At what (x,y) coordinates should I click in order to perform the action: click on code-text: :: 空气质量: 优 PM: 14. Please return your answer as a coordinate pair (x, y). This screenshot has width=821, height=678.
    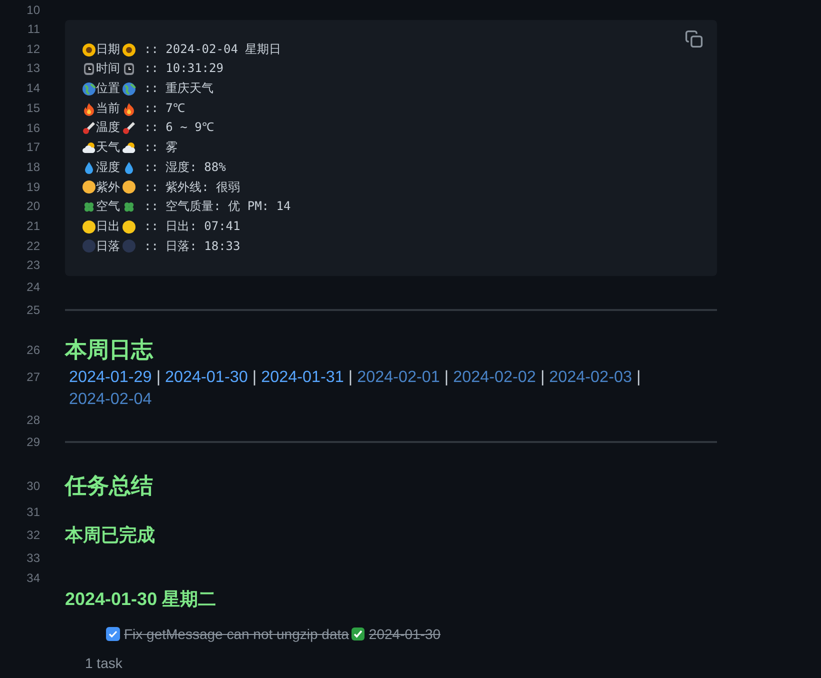
    Looking at the image, I should click on (217, 207).